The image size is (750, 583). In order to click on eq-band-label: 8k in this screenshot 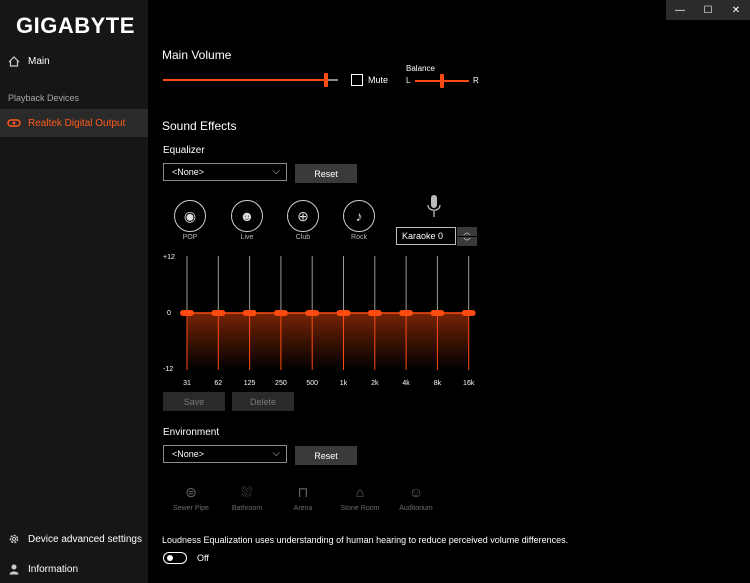, I will do `click(438, 383)`.